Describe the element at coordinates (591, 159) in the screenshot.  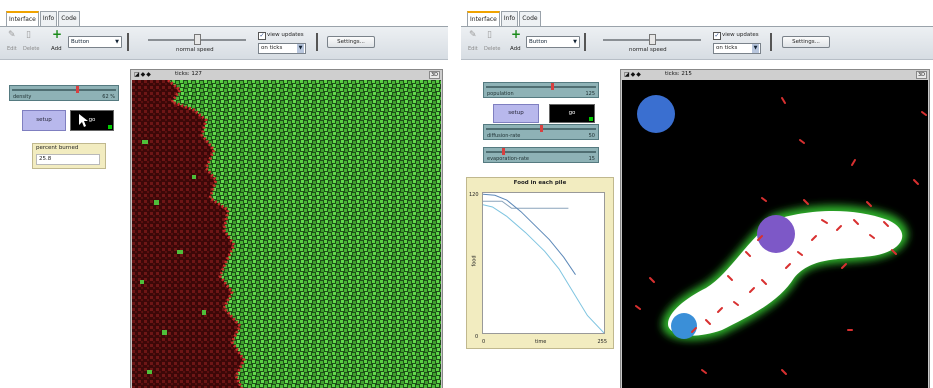
I see `evaporation-rate-slider-value: 15` at that location.